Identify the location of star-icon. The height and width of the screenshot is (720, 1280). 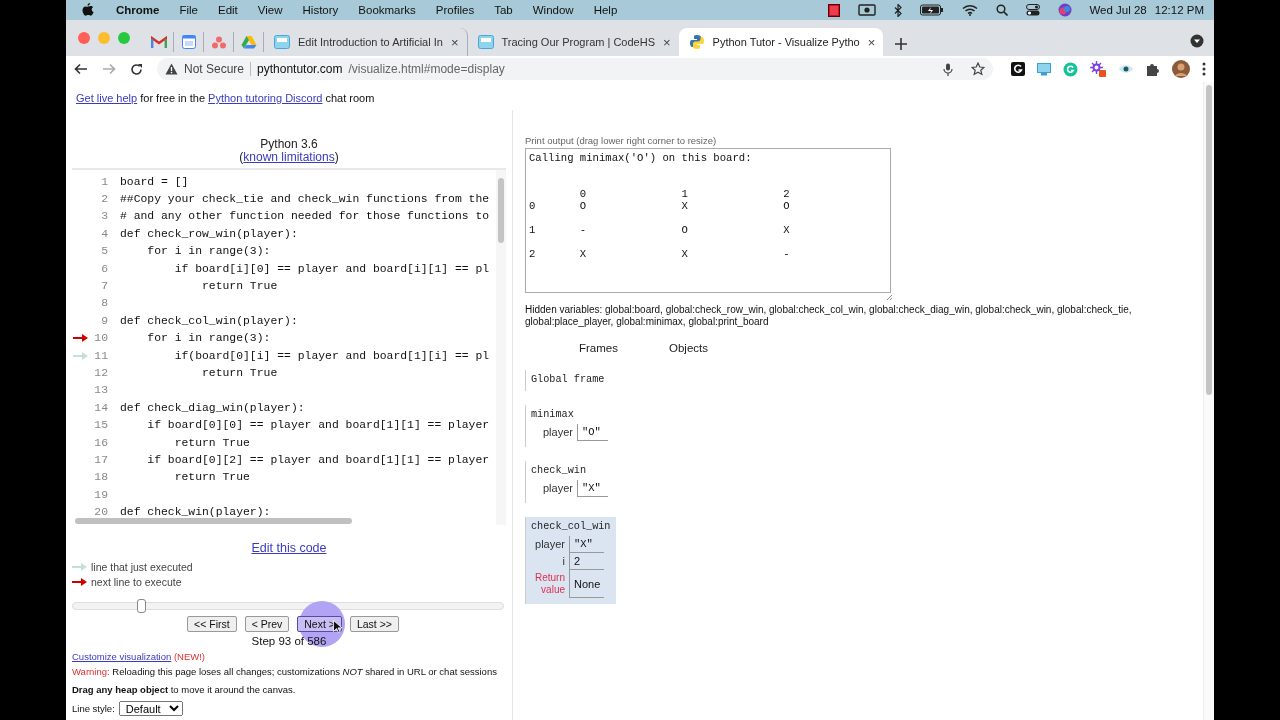
(978, 69).